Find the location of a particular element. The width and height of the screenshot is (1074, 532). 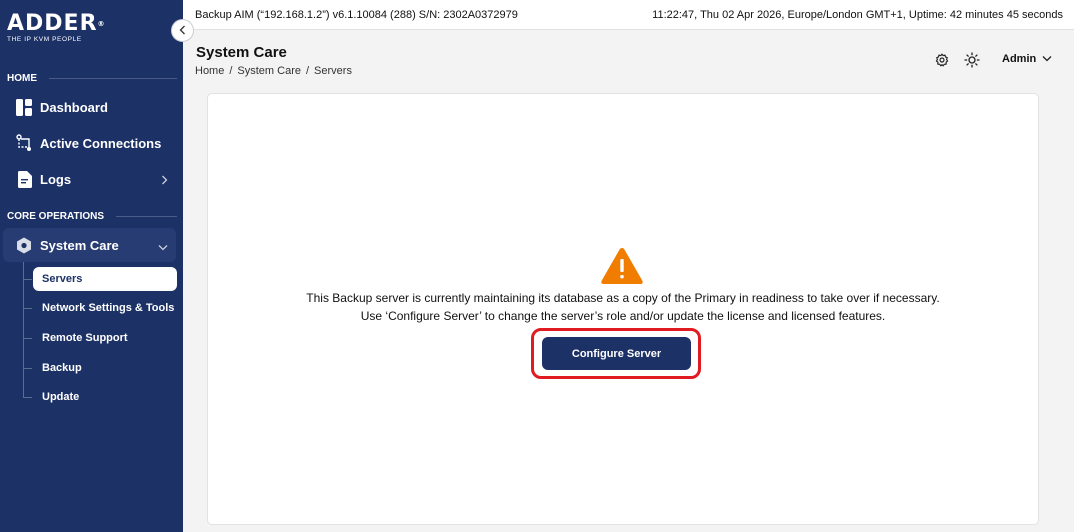

sidebar-item-label: Active Connections is located at coordinates (101, 143).